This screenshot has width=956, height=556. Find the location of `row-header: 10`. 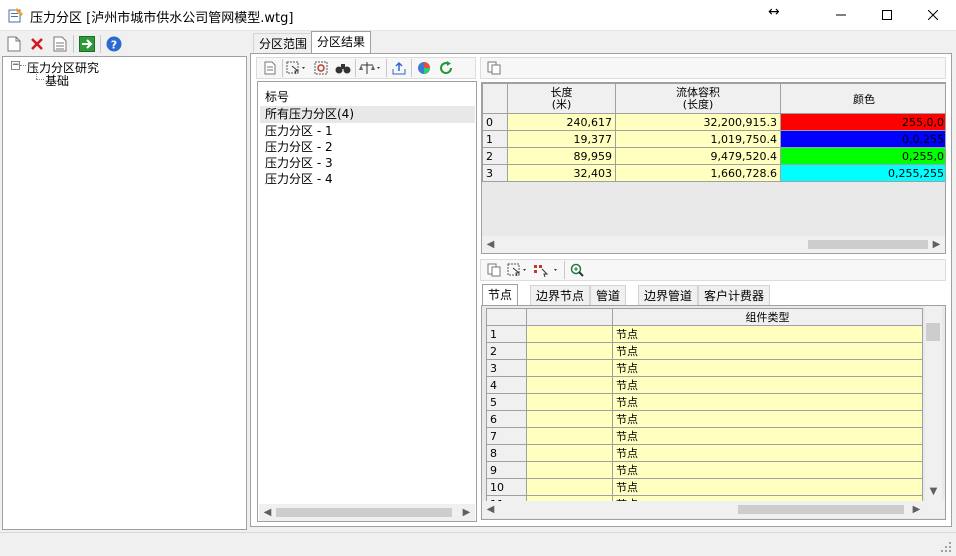

row-header: 10 is located at coordinates (506, 487).